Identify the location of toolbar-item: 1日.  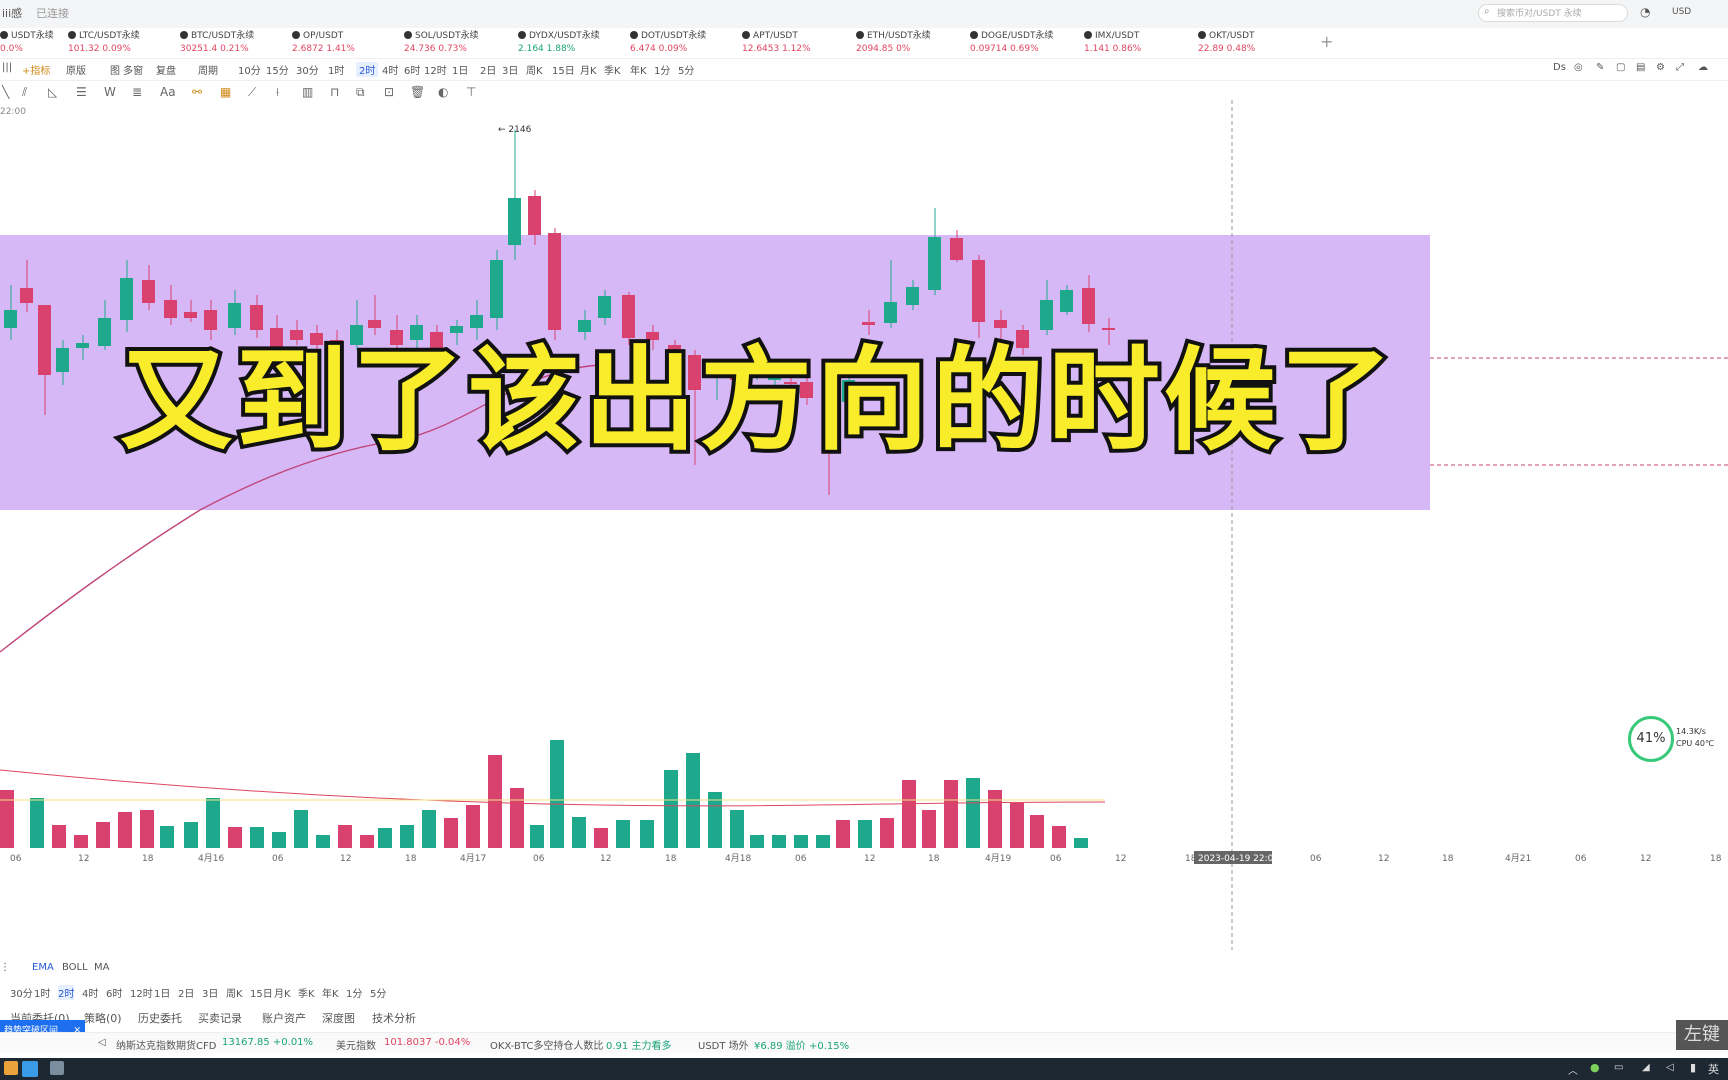
(460, 69).